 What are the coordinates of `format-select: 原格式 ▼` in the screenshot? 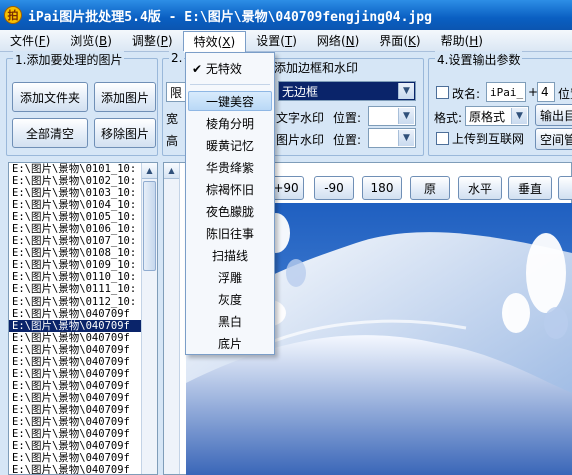 It's located at (497, 116).